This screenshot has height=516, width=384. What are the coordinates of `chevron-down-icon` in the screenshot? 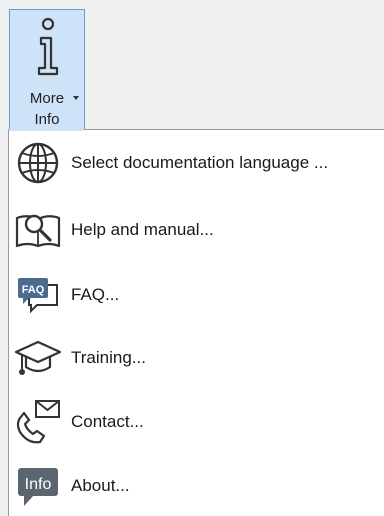 It's located at (76, 98).